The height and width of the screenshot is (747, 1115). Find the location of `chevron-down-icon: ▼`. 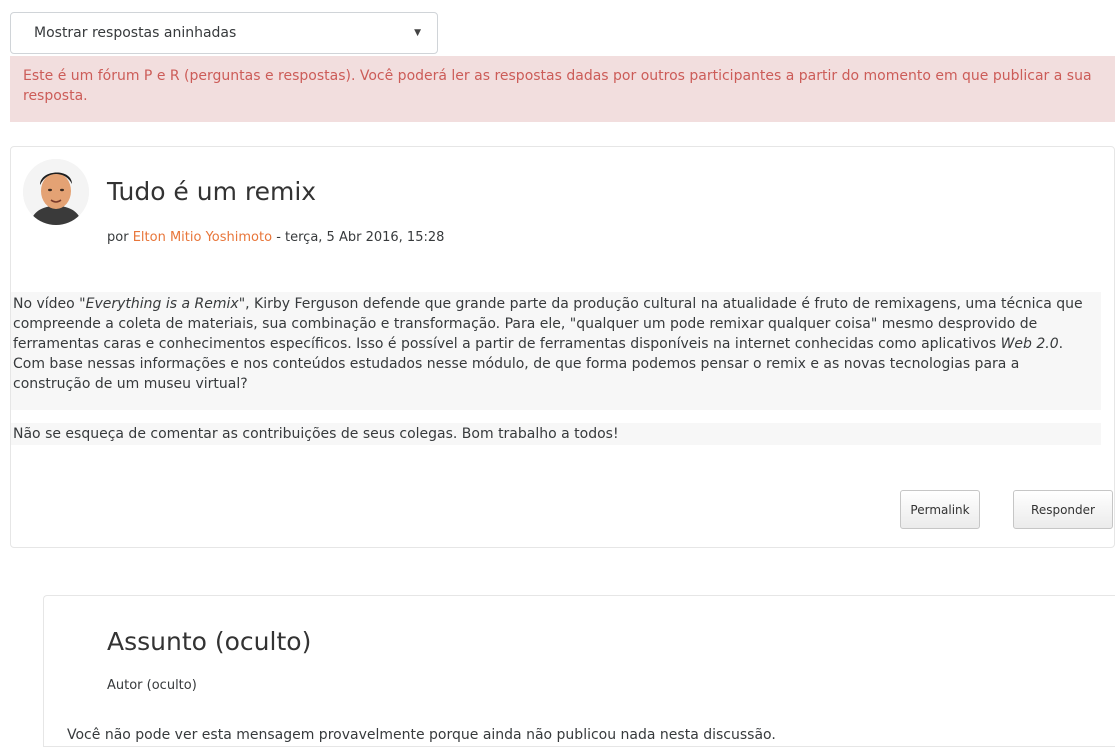

chevron-down-icon: ▼ is located at coordinates (417, 33).